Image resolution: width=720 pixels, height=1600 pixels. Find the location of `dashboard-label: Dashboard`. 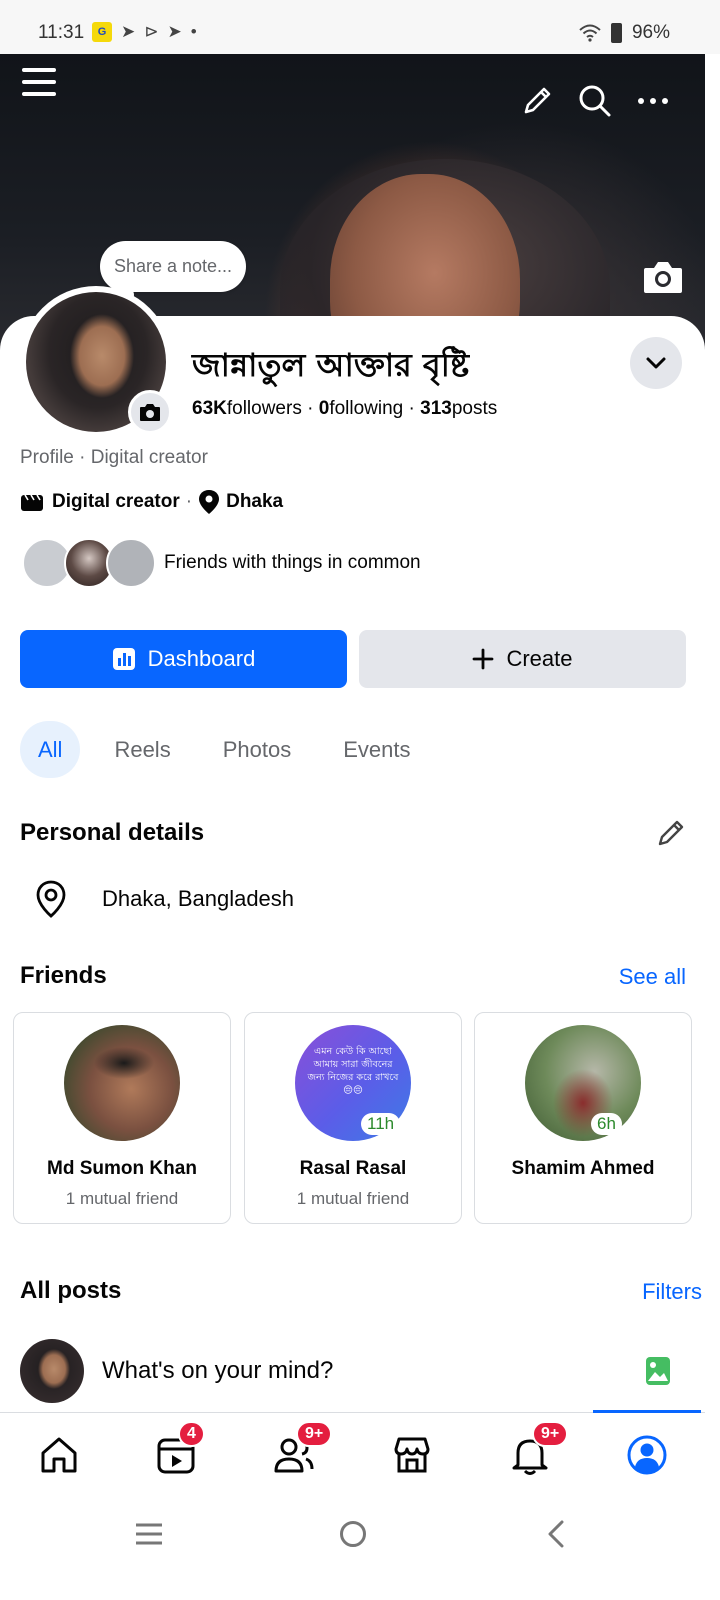

dashboard-label: Dashboard is located at coordinates (201, 658).